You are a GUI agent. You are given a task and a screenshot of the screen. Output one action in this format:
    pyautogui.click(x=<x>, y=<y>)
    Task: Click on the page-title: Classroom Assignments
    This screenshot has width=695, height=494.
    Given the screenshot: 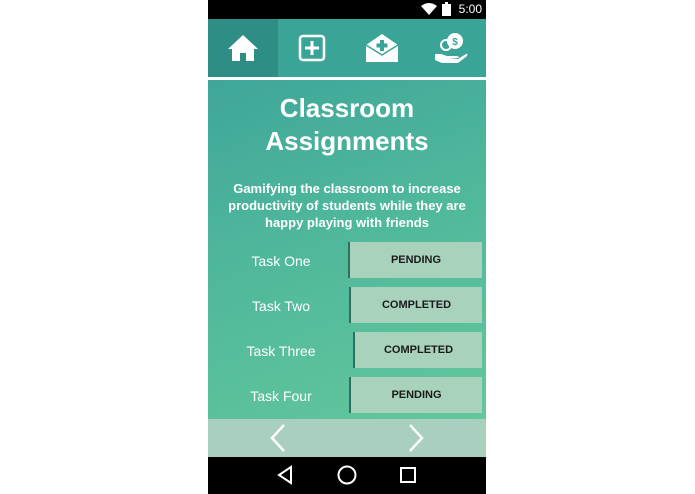 What is the action you would take?
    pyautogui.click(x=347, y=125)
    